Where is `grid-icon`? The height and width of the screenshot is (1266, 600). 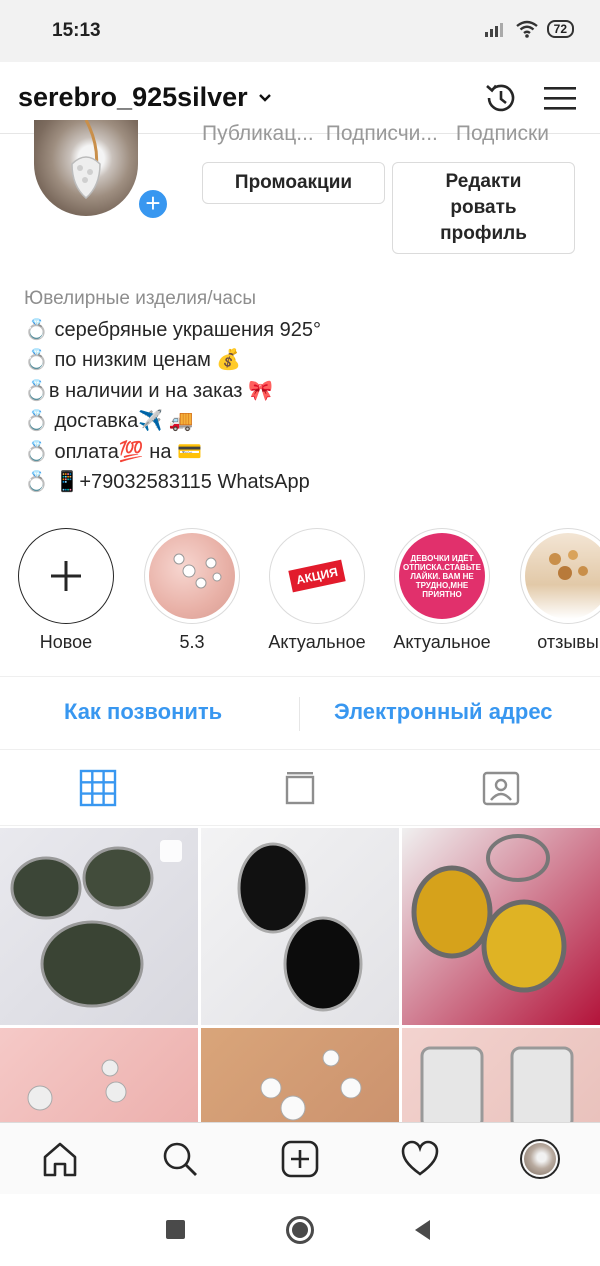 grid-icon is located at coordinates (98, 788).